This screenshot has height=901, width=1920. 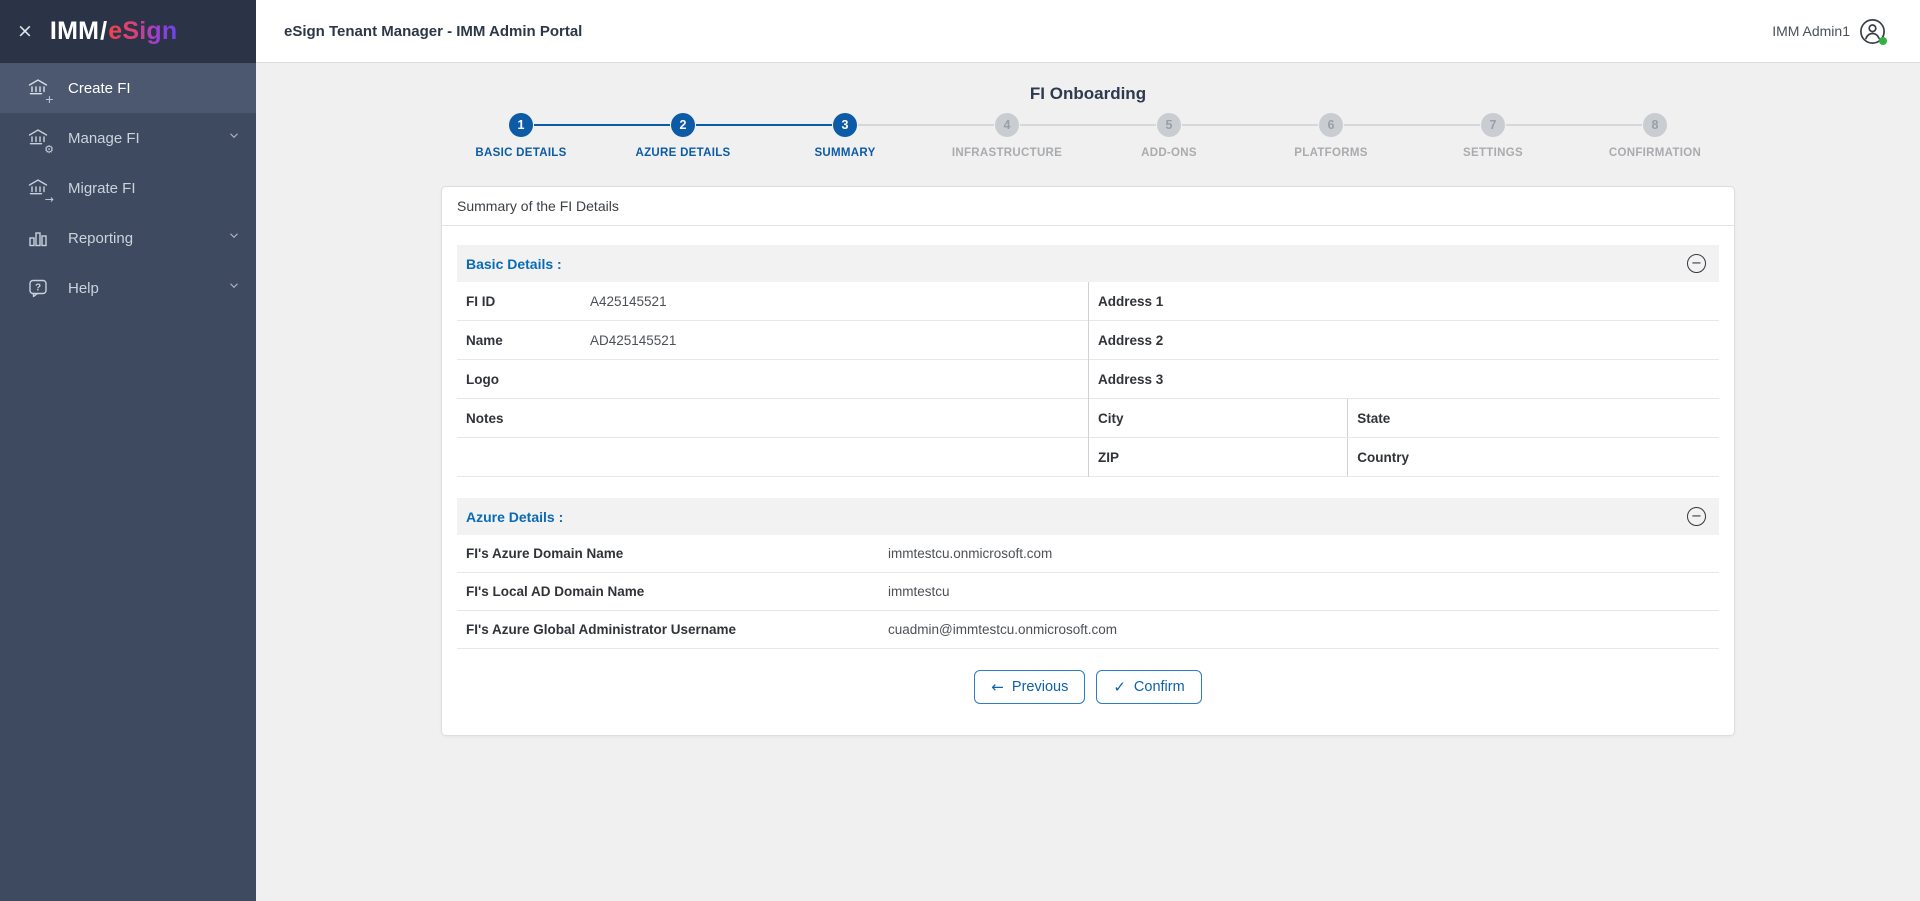 I want to click on field-value: AD425145521, so click(x=633, y=340).